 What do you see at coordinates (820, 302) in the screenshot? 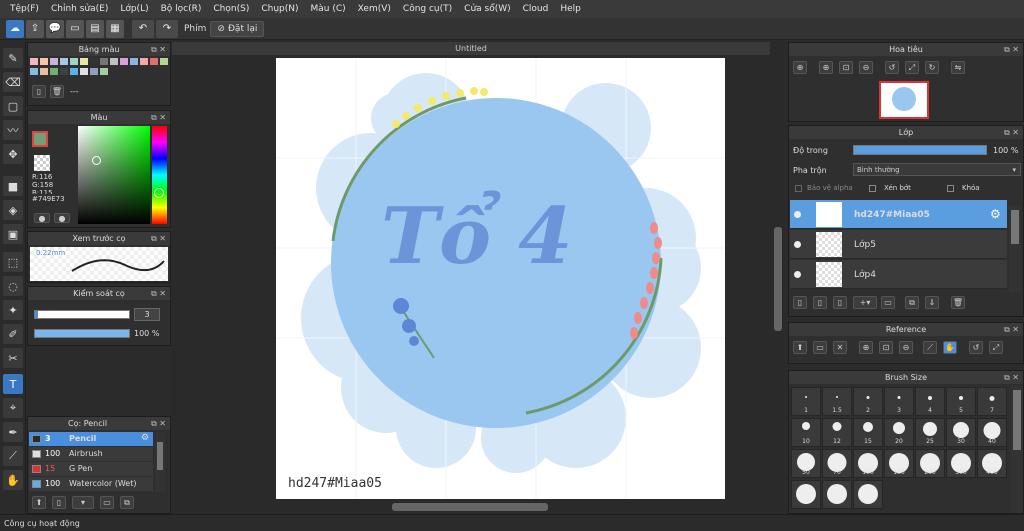
I see `new-layer2-icon: ▯` at bounding box center [820, 302].